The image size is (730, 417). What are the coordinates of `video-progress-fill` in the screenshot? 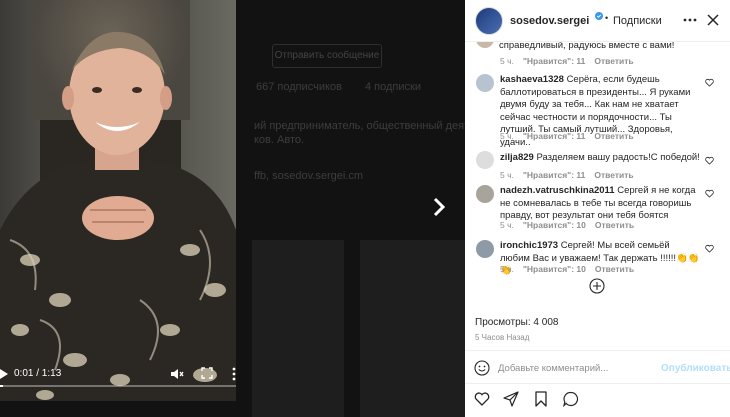 It's located at (2, 386).